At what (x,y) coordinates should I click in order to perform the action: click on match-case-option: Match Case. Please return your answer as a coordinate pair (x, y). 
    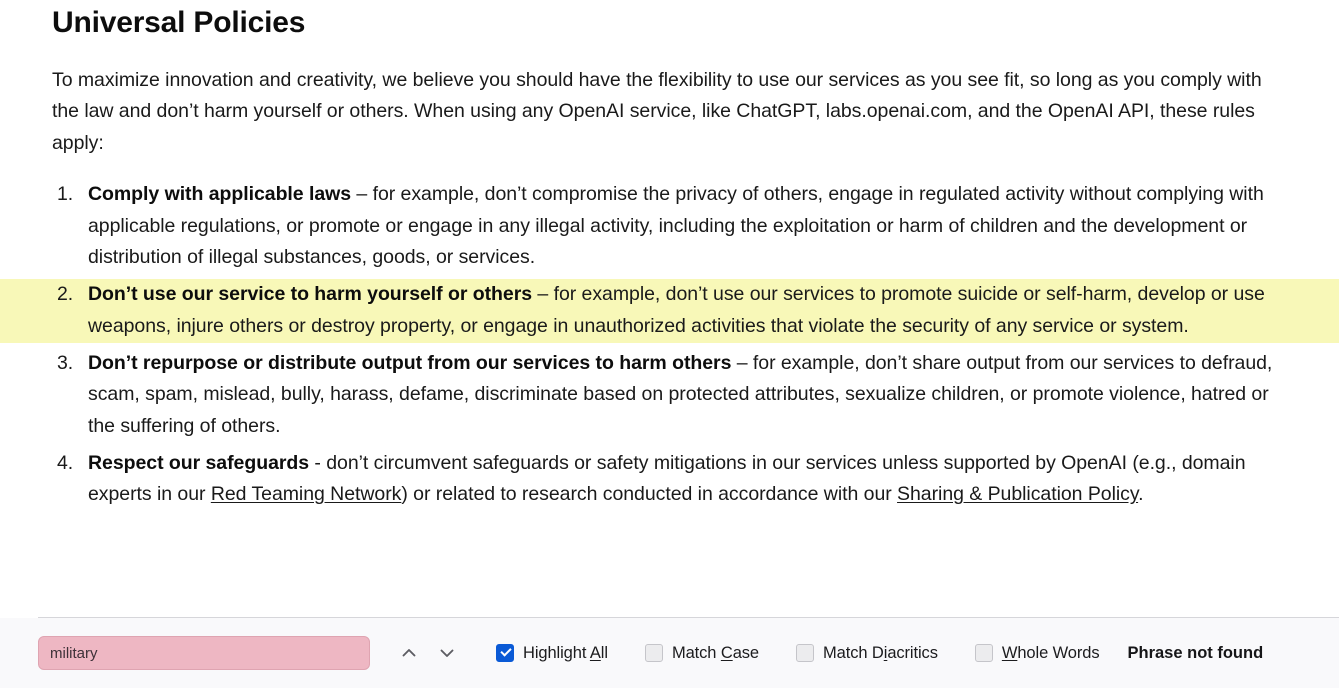
    Looking at the image, I should click on (701, 653).